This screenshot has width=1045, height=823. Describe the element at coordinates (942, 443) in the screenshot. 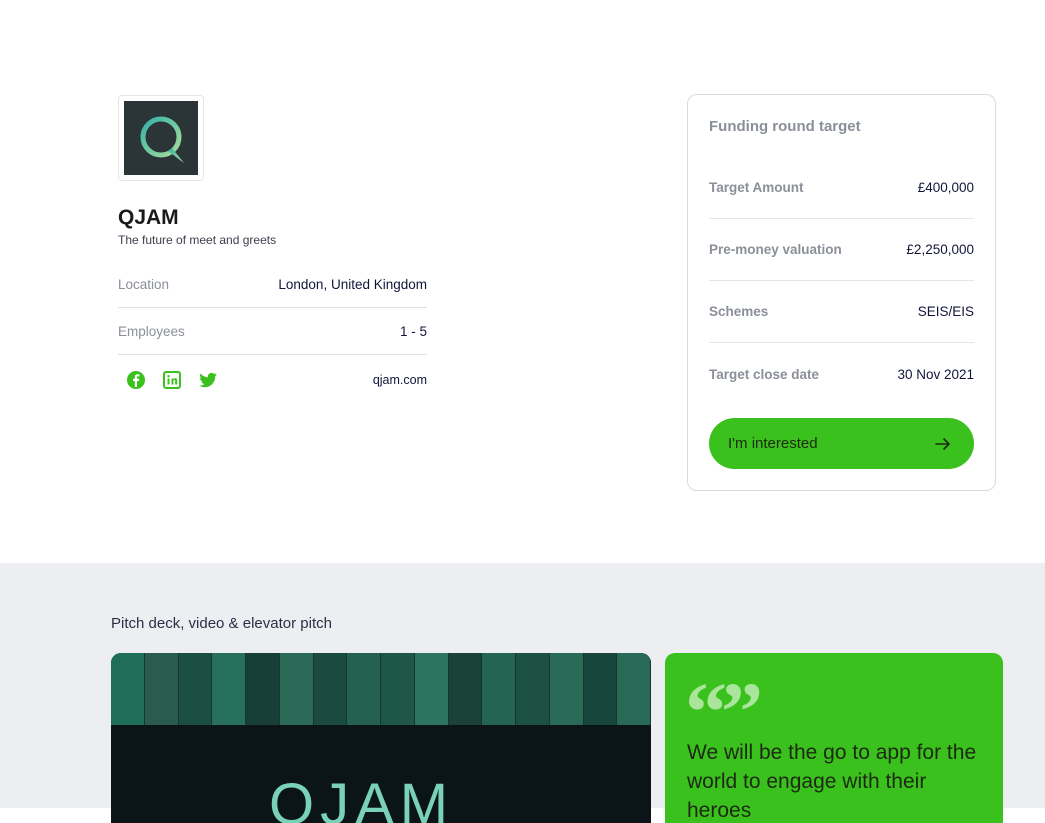

I see `arrow-right-icon` at that location.